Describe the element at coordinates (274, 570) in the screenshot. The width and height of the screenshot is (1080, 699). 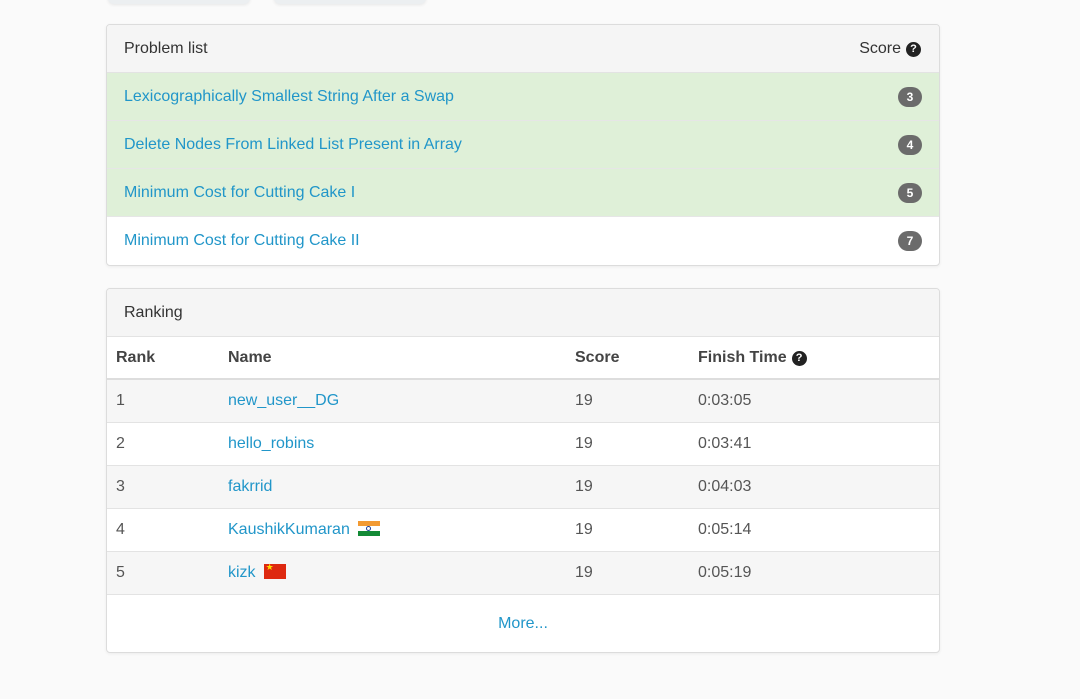
I see `china-flag-icon` at that location.